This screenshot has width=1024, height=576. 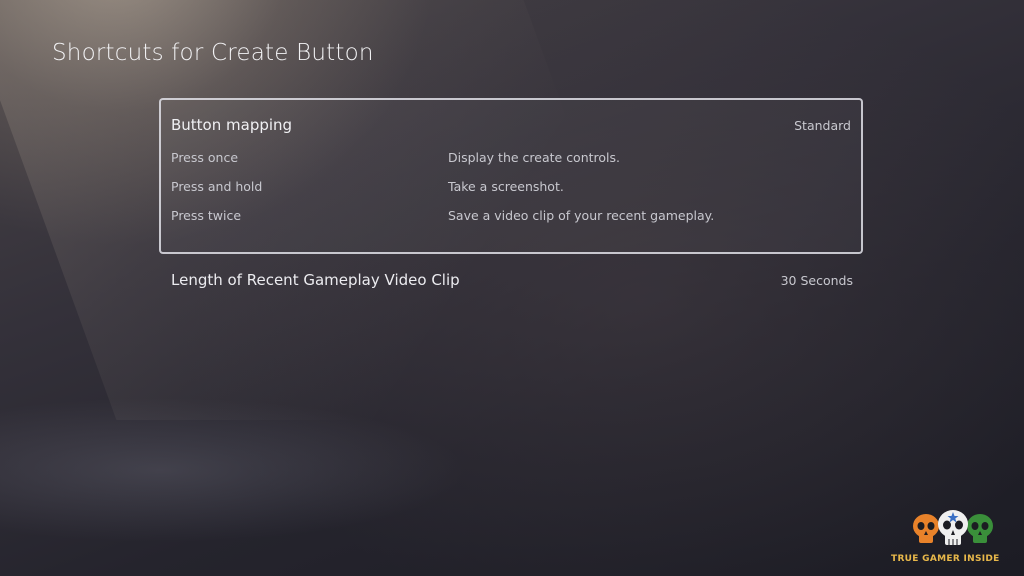 What do you see at coordinates (217, 186) in the screenshot?
I see `mapping-action: Press and hold` at bounding box center [217, 186].